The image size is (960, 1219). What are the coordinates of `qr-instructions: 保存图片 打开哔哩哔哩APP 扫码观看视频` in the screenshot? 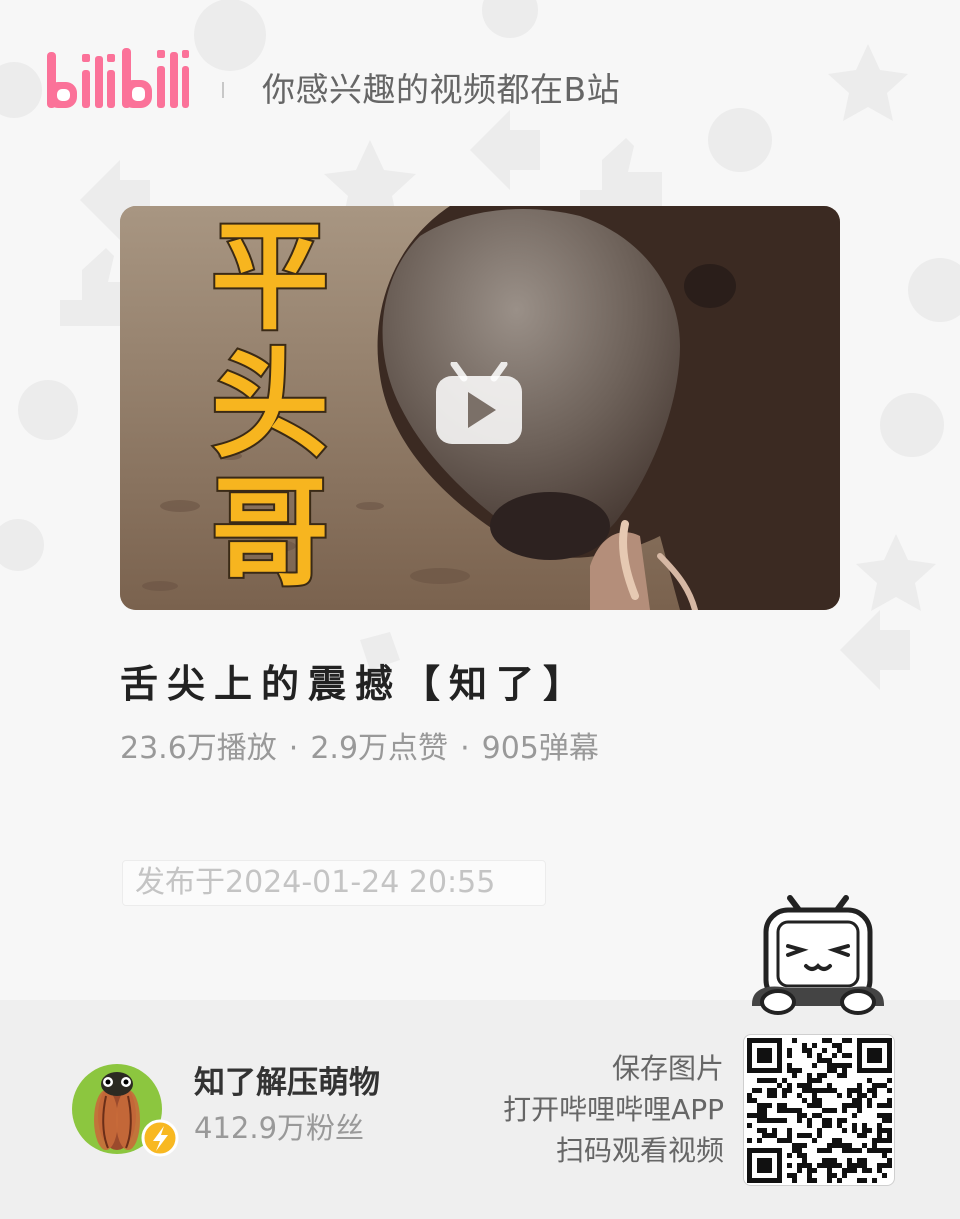 It's located at (613, 1109).